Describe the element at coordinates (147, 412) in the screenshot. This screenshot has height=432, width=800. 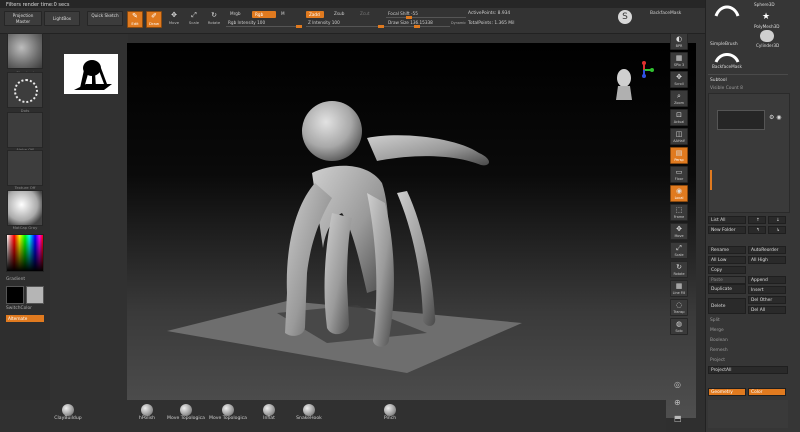
I see `brush-hpolish: hPolish` at that location.